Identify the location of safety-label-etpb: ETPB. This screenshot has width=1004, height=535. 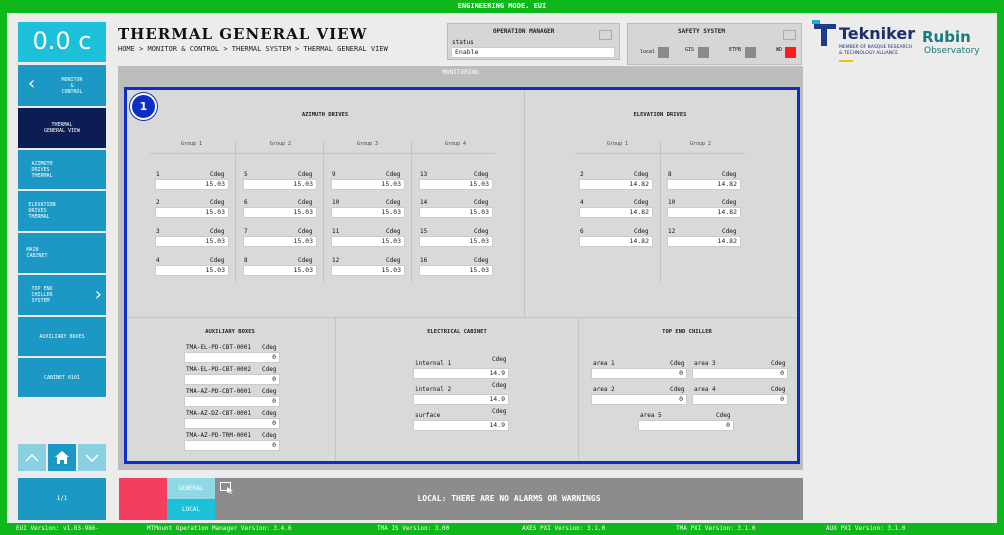
(735, 50).